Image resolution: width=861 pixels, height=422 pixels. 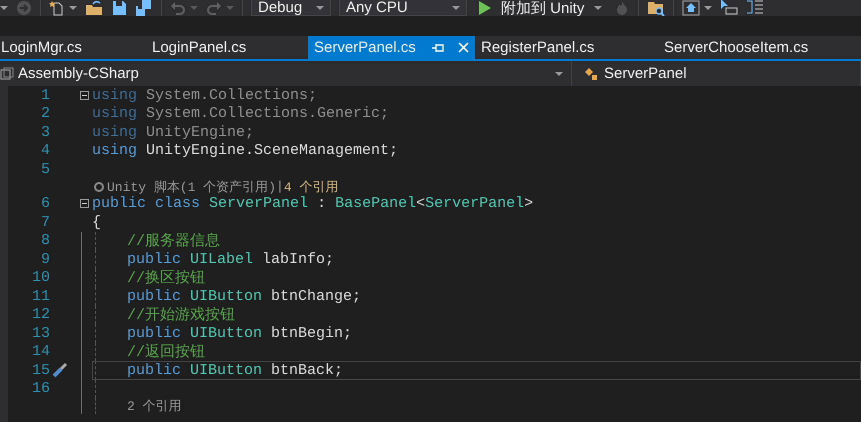 What do you see at coordinates (691, 8) in the screenshot?
I see `home-icon` at bounding box center [691, 8].